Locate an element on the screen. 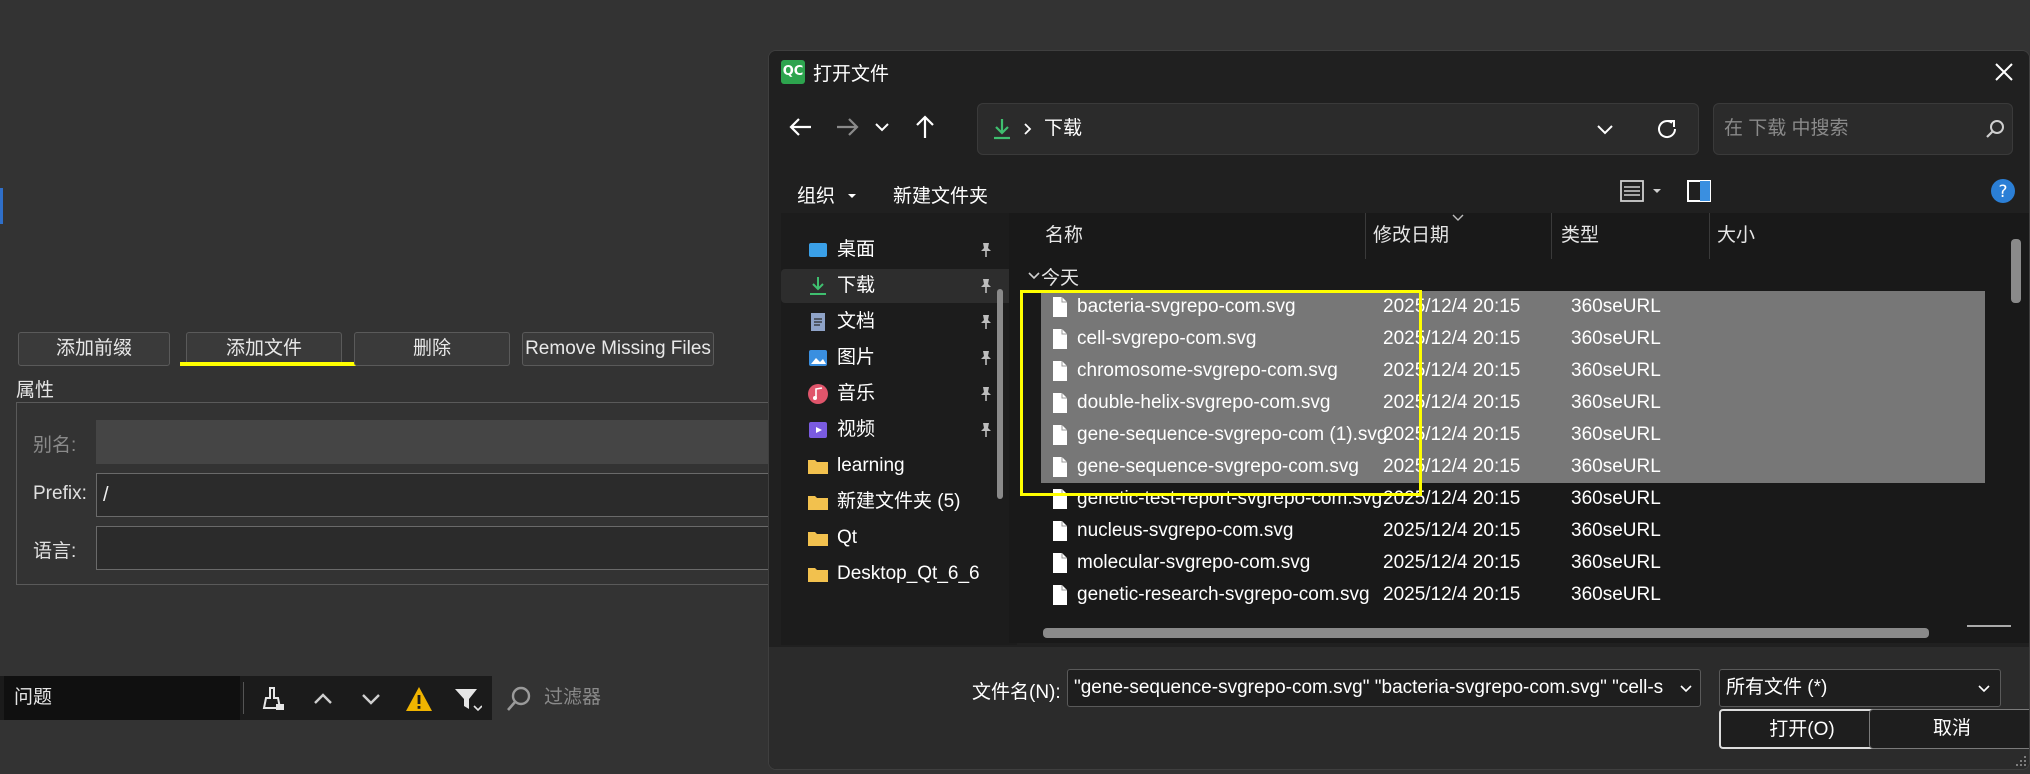 This screenshot has width=2030, height=774. search-box: 在 下载 中搜索 is located at coordinates (1863, 129).